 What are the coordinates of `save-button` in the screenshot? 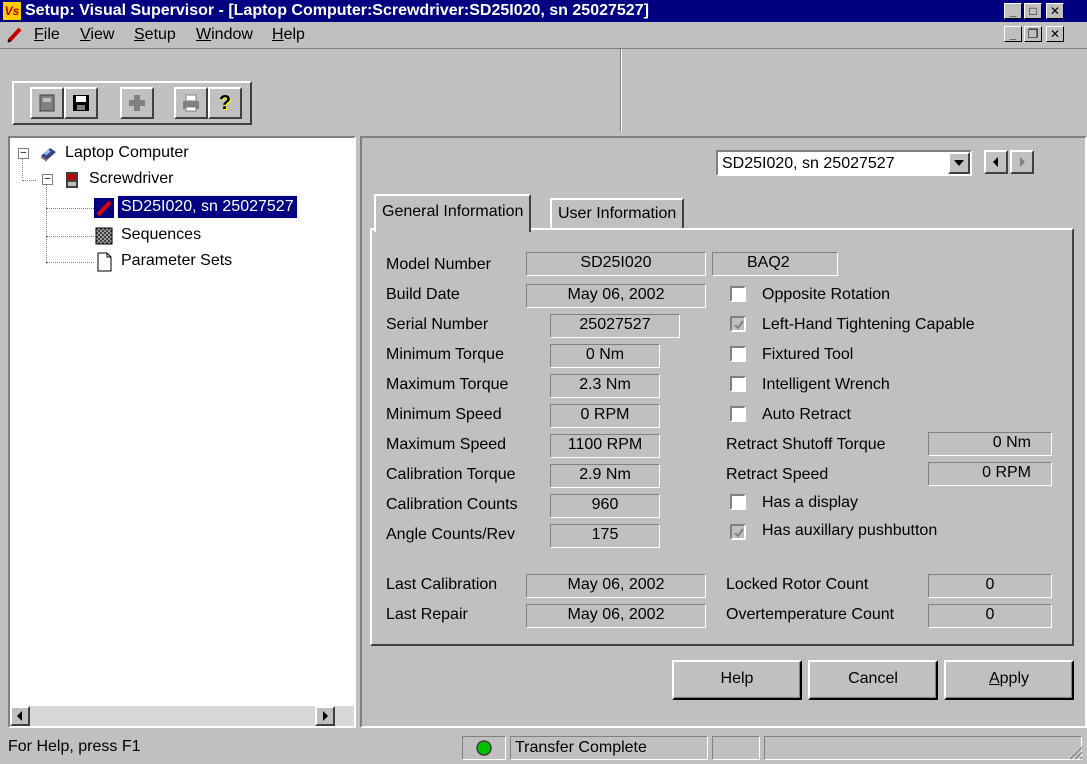 It's located at (81, 103).